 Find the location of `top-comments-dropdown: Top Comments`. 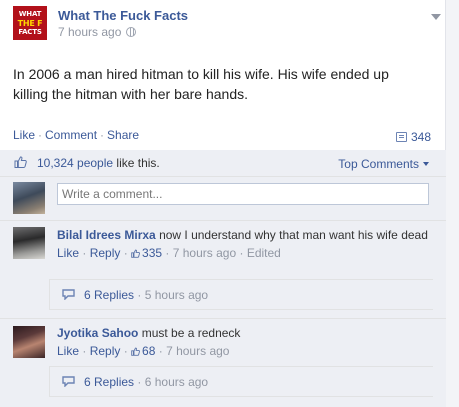

top-comments-dropdown: Top Comments is located at coordinates (383, 164).